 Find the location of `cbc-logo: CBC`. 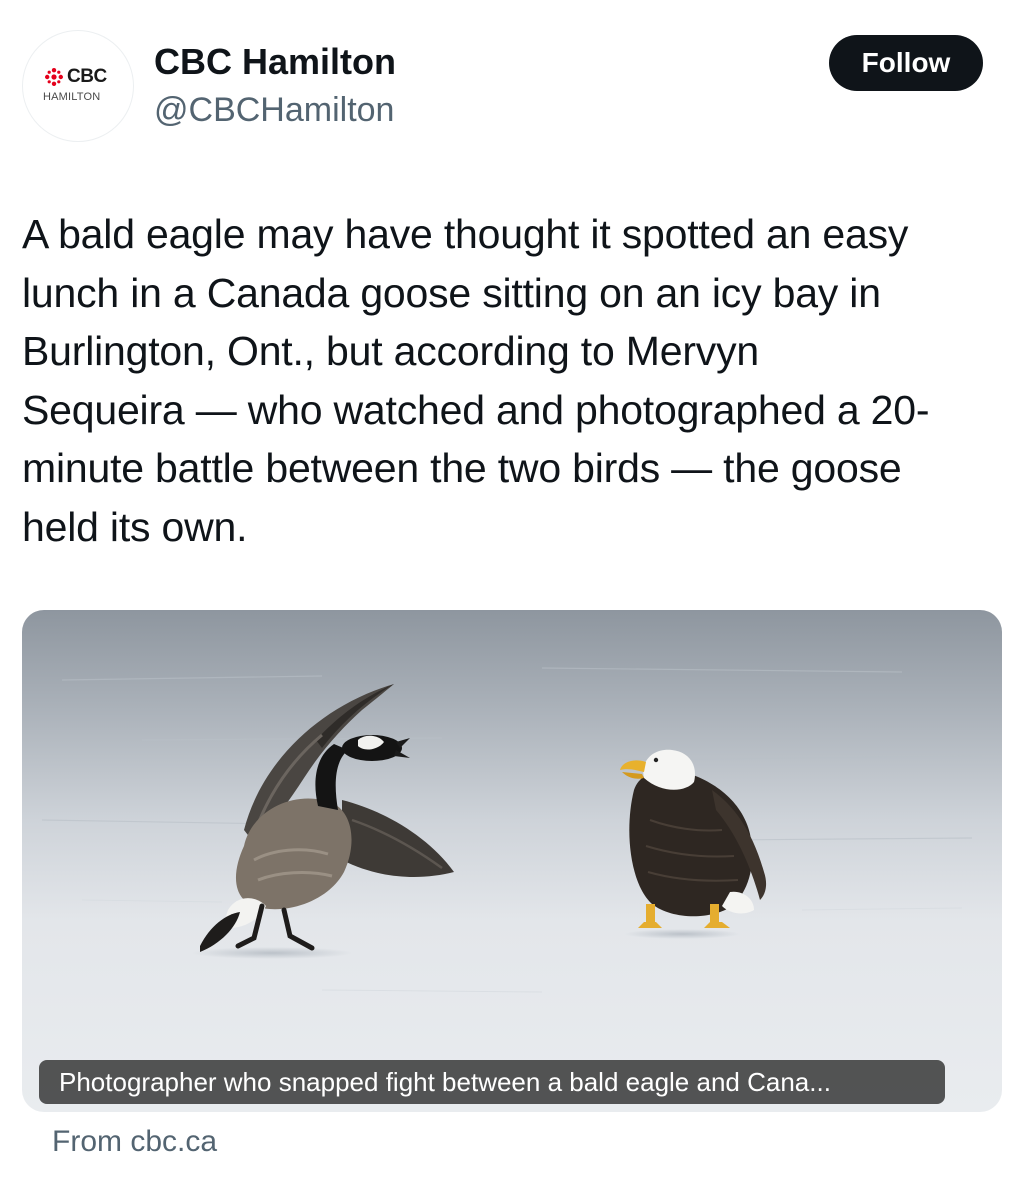

cbc-logo: CBC is located at coordinates (75, 77).